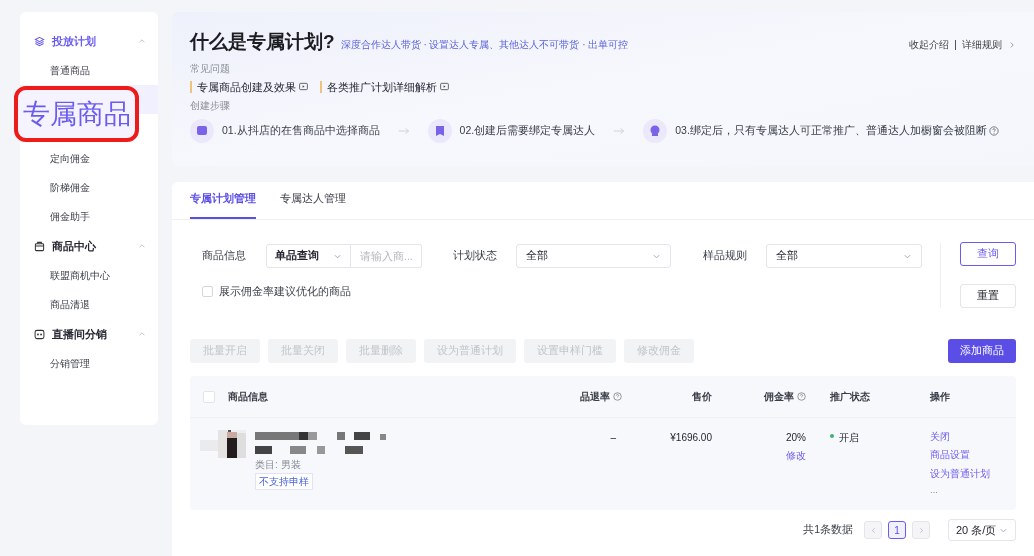  Describe the element at coordinates (988, 296) in the screenshot. I see `reset-button: 重置` at that location.